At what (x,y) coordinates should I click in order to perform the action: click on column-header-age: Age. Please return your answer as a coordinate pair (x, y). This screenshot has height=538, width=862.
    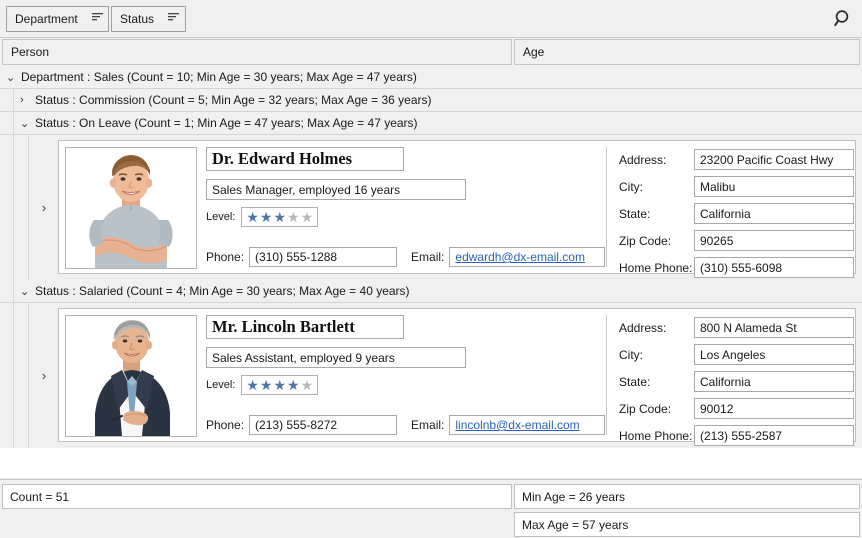
    Looking at the image, I should click on (687, 52).